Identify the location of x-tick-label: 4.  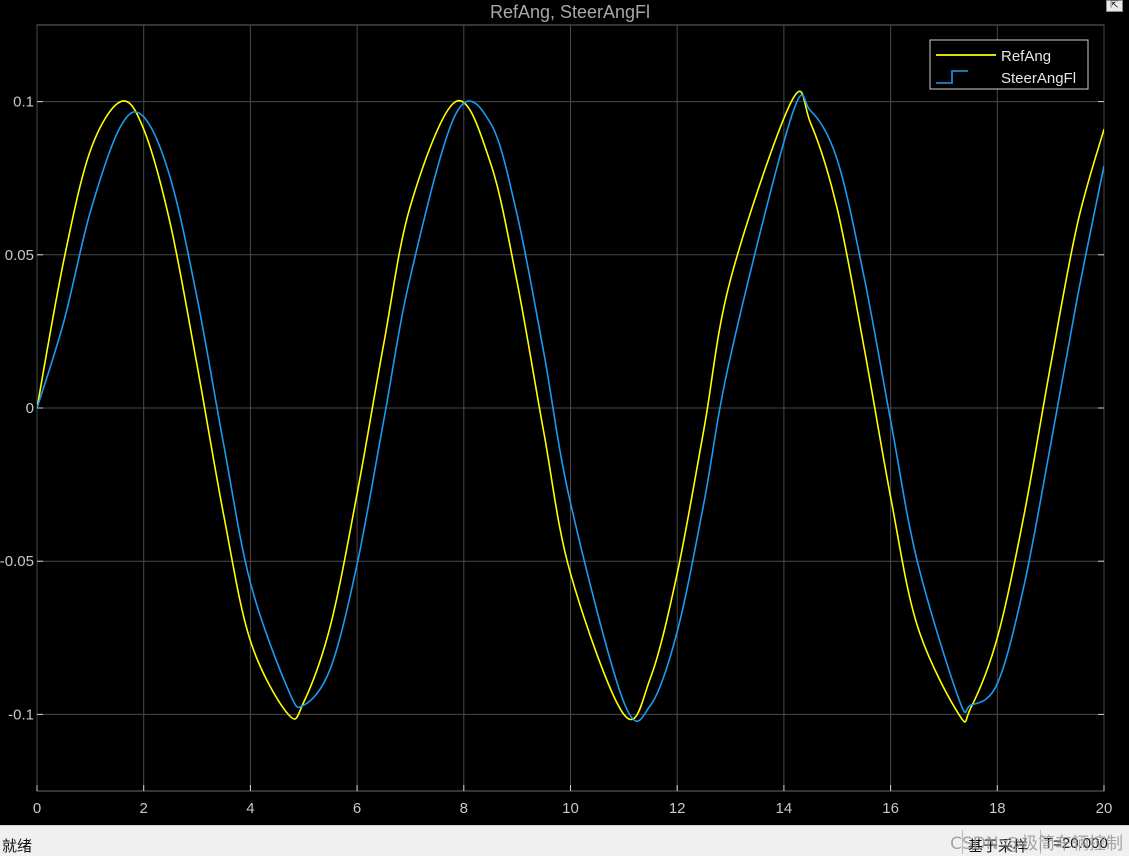
(250, 808).